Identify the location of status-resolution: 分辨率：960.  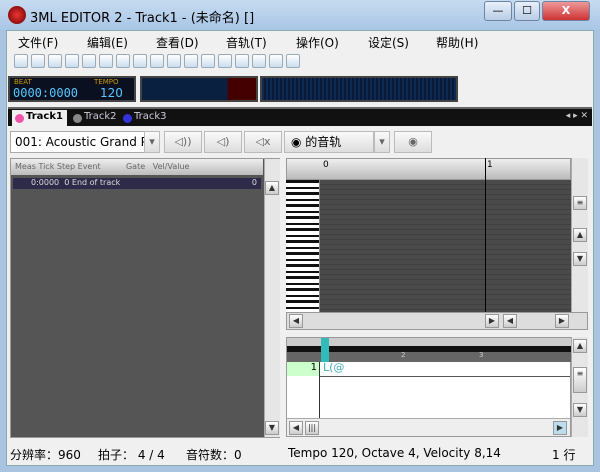
(45, 455).